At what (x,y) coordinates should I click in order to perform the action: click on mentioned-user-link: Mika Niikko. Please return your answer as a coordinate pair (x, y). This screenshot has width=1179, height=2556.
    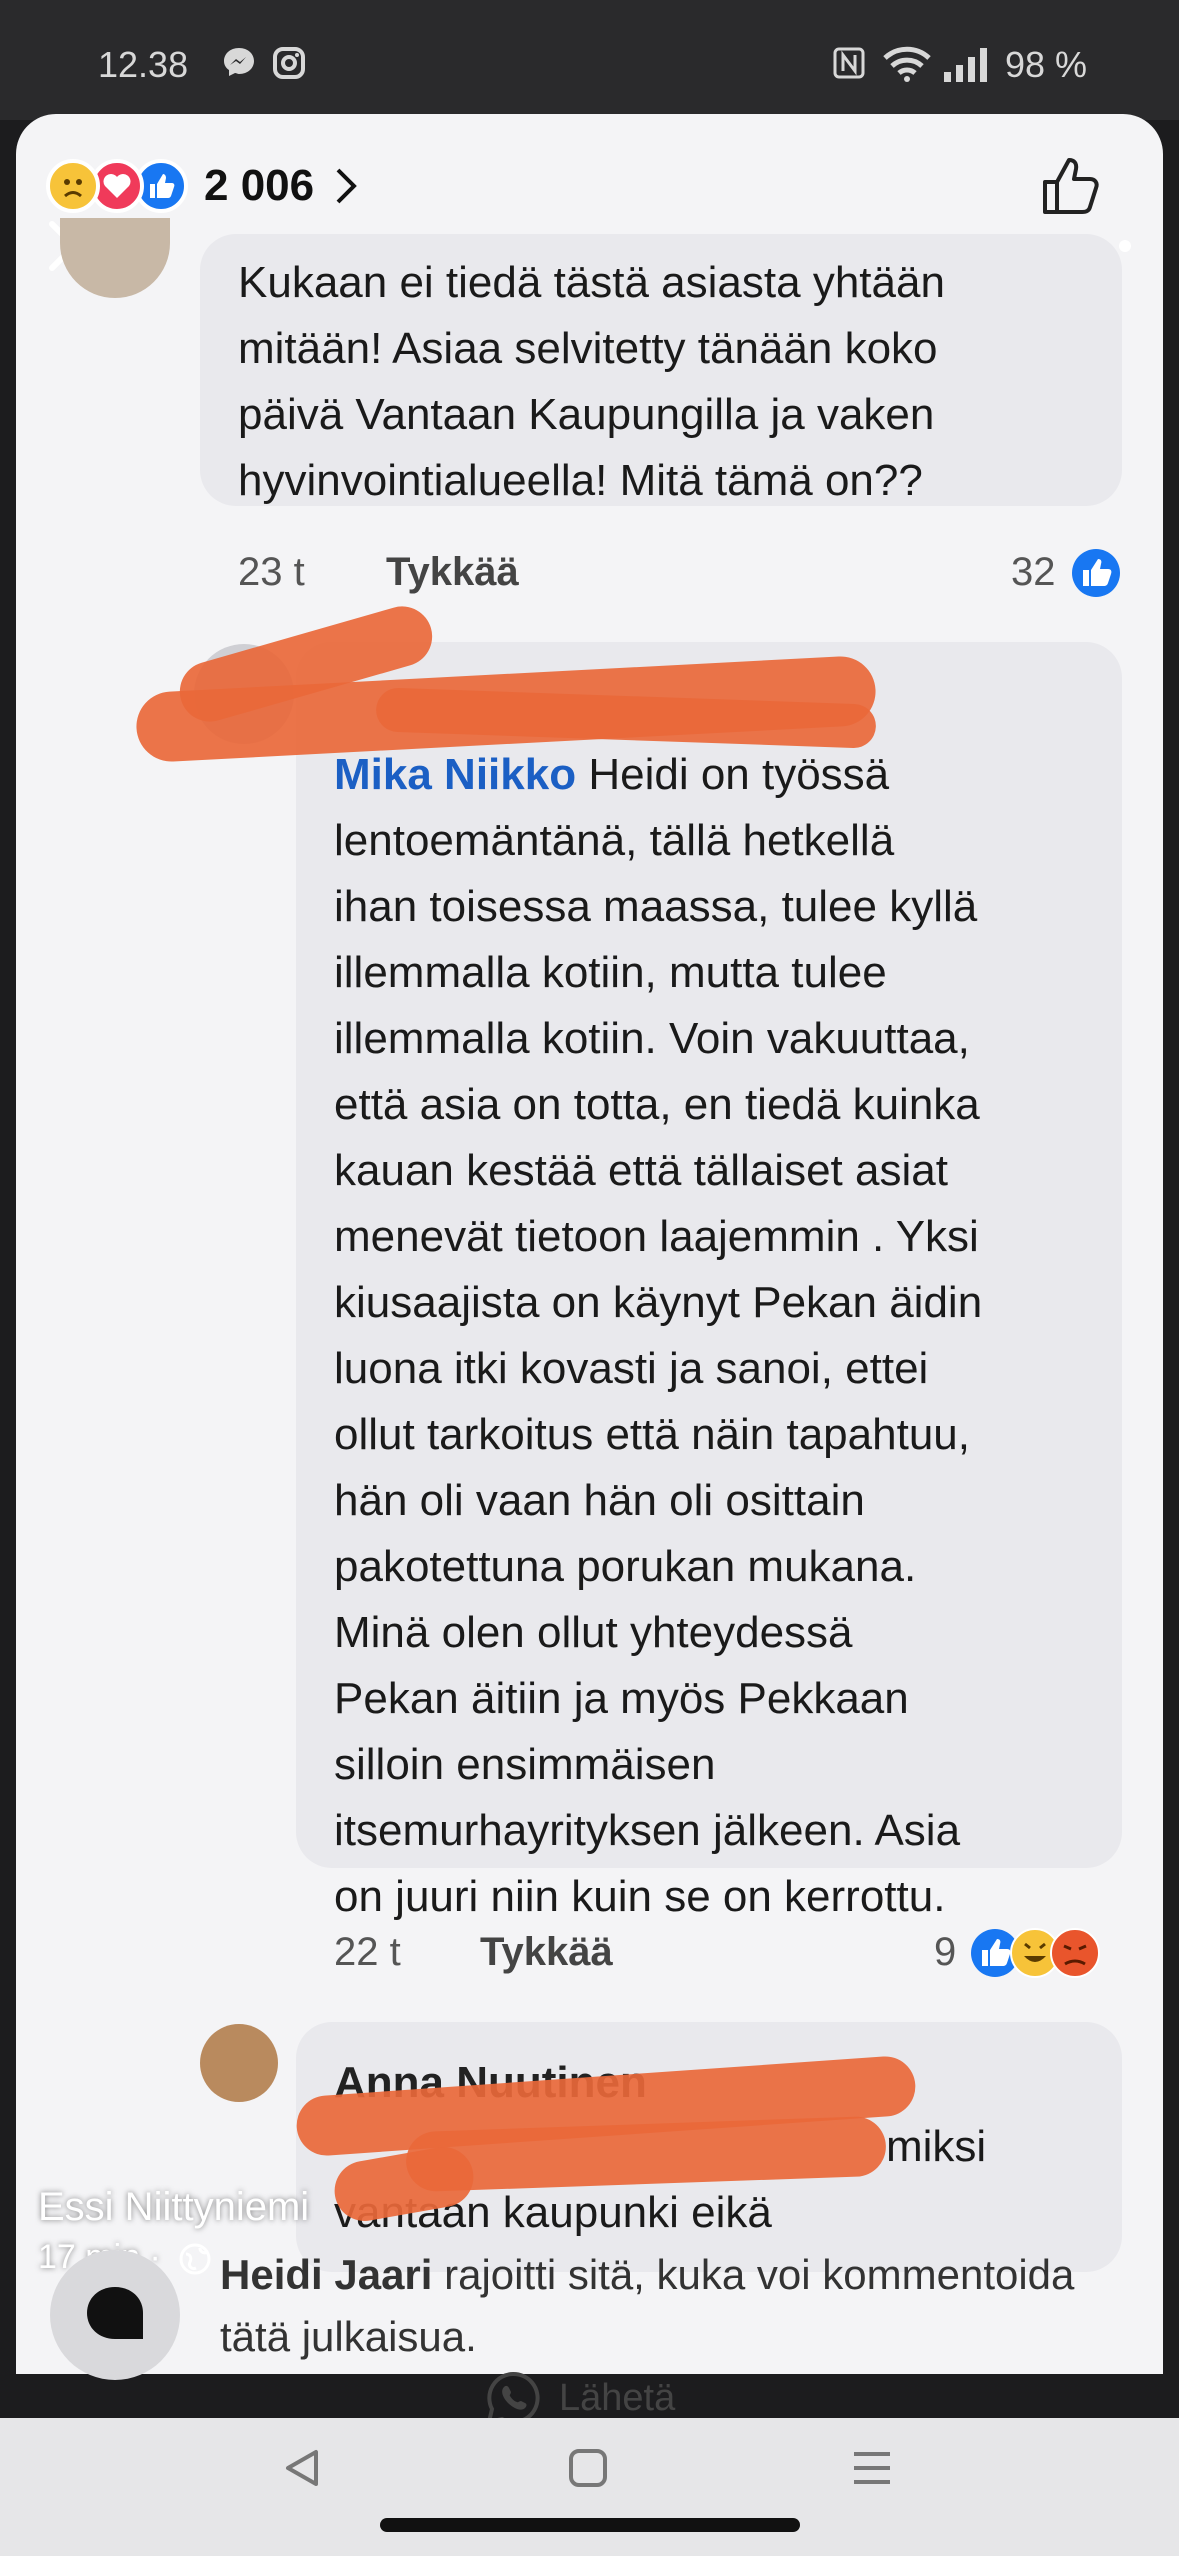
    Looking at the image, I should click on (455, 774).